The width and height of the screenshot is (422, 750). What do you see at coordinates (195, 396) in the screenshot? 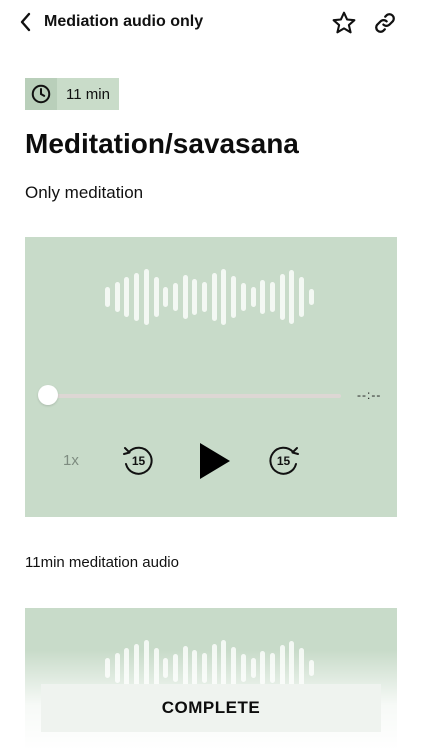
I see `seek-track` at bounding box center [195, 396].